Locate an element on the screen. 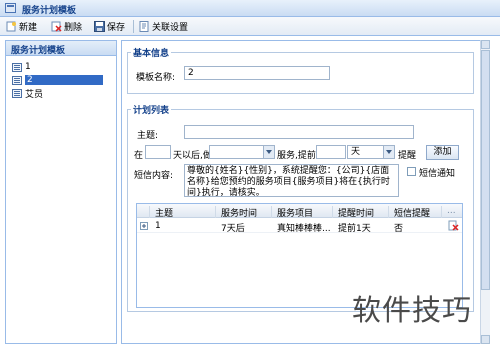  save-label: 保存 is located at coordinates (116, 28).